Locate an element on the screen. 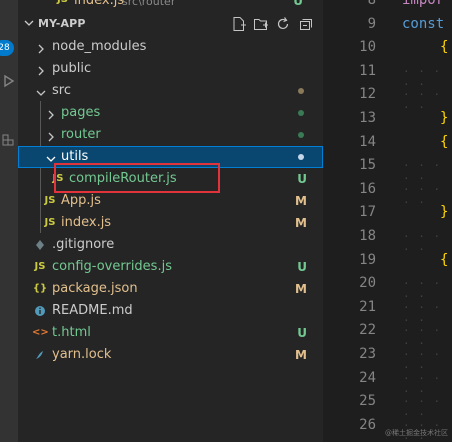 This screenshot has height=442, width=452. explorer-actions is located at coordinates (272, 24).